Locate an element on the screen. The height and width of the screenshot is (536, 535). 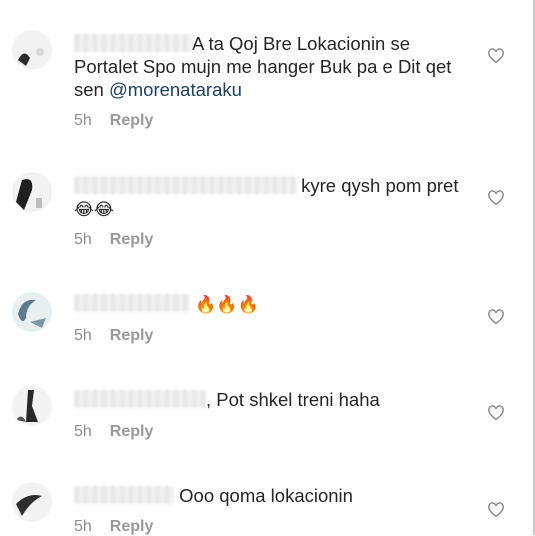
comment-text: , Pot shkel treni haha is located at coordinates (274, 399).